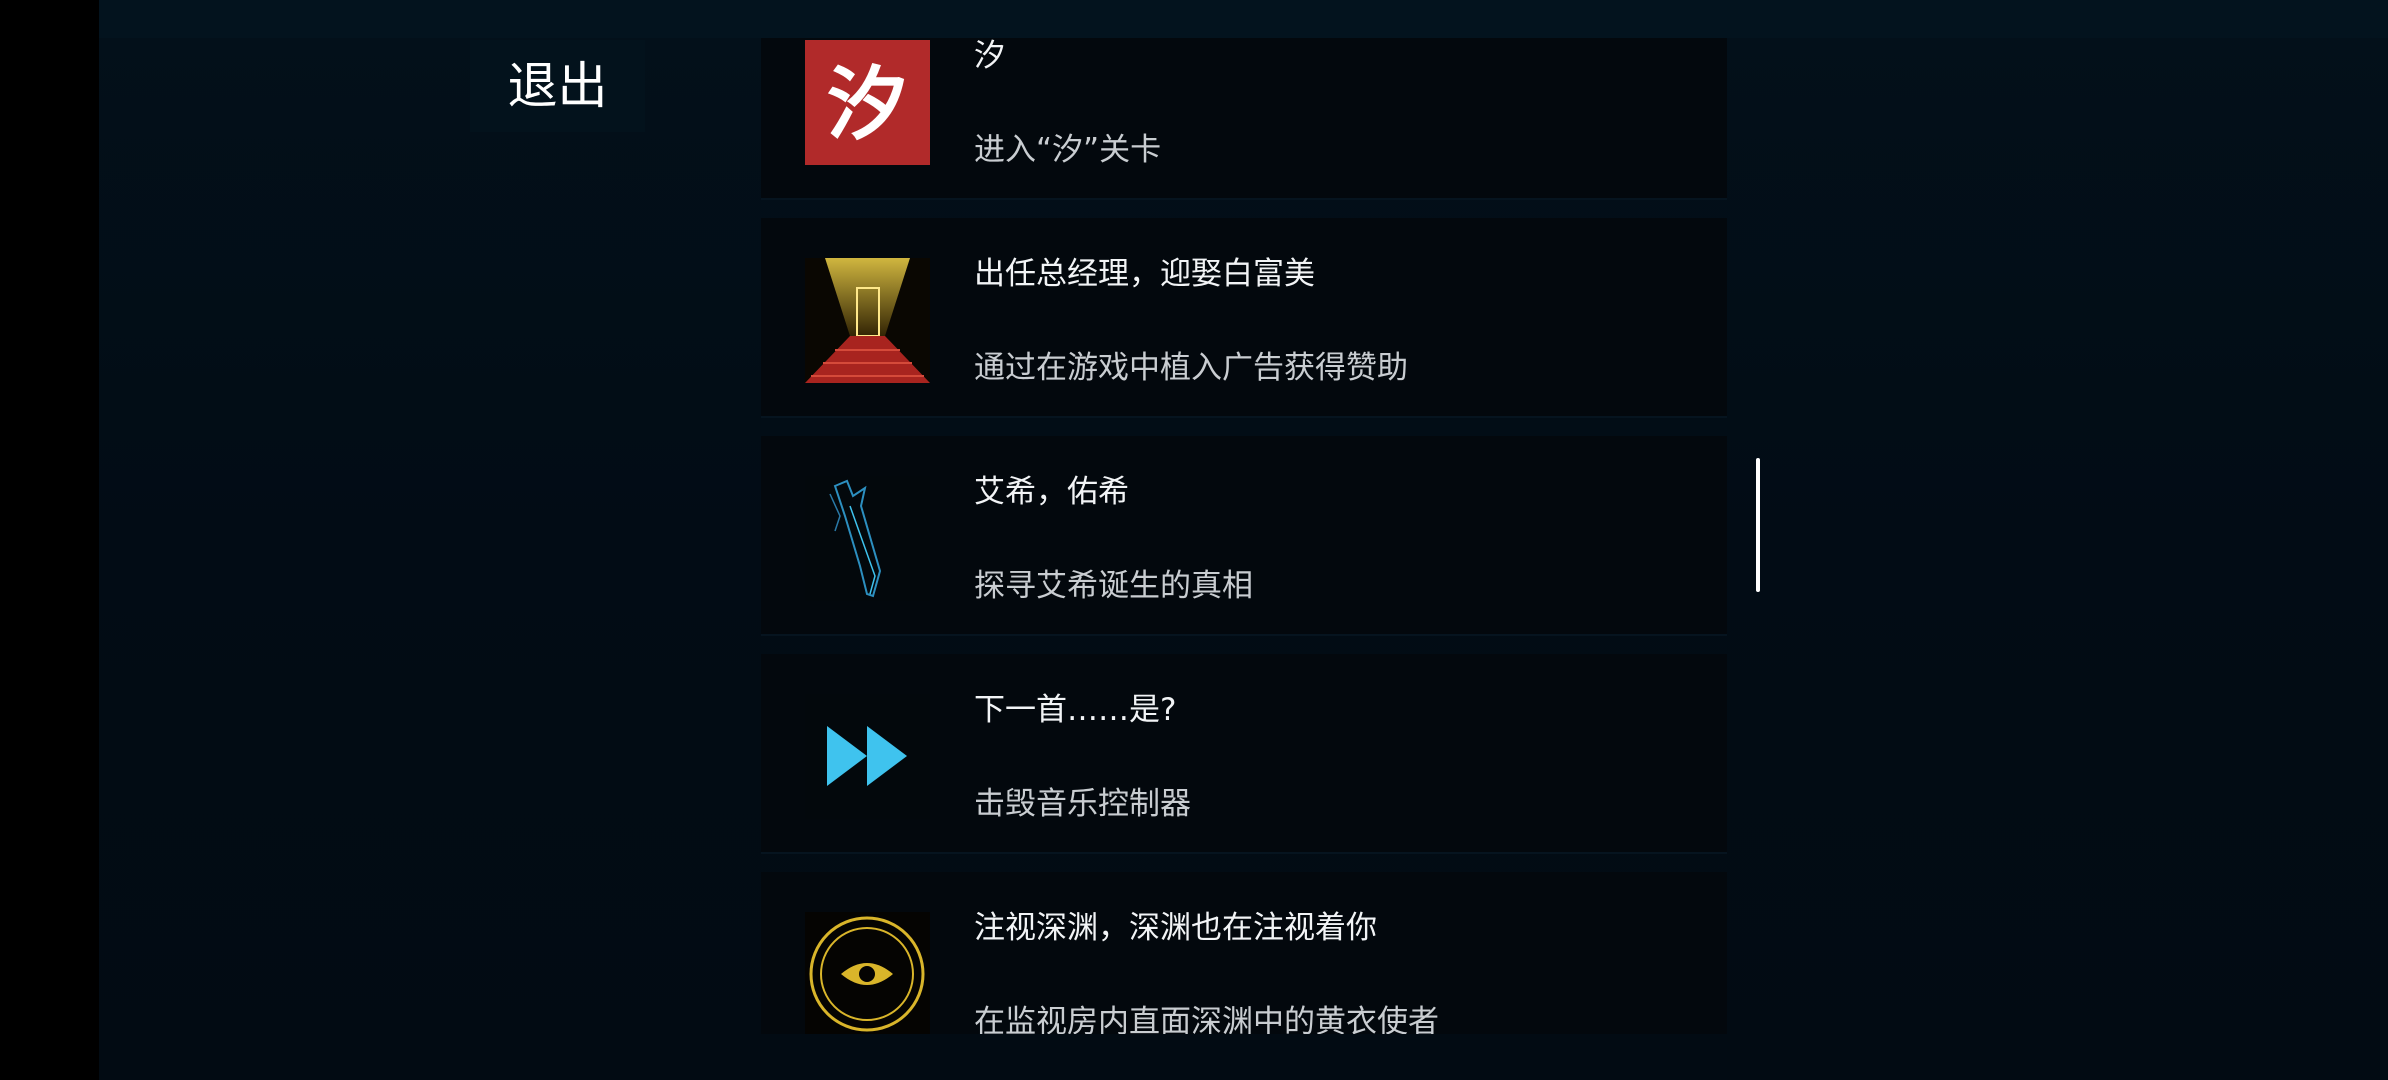  Describe the element at coordinates (1206, 1019) in the screenshot. I see `achievement-description: 在监视房内直面深渊中的黄衣使者` at that location.